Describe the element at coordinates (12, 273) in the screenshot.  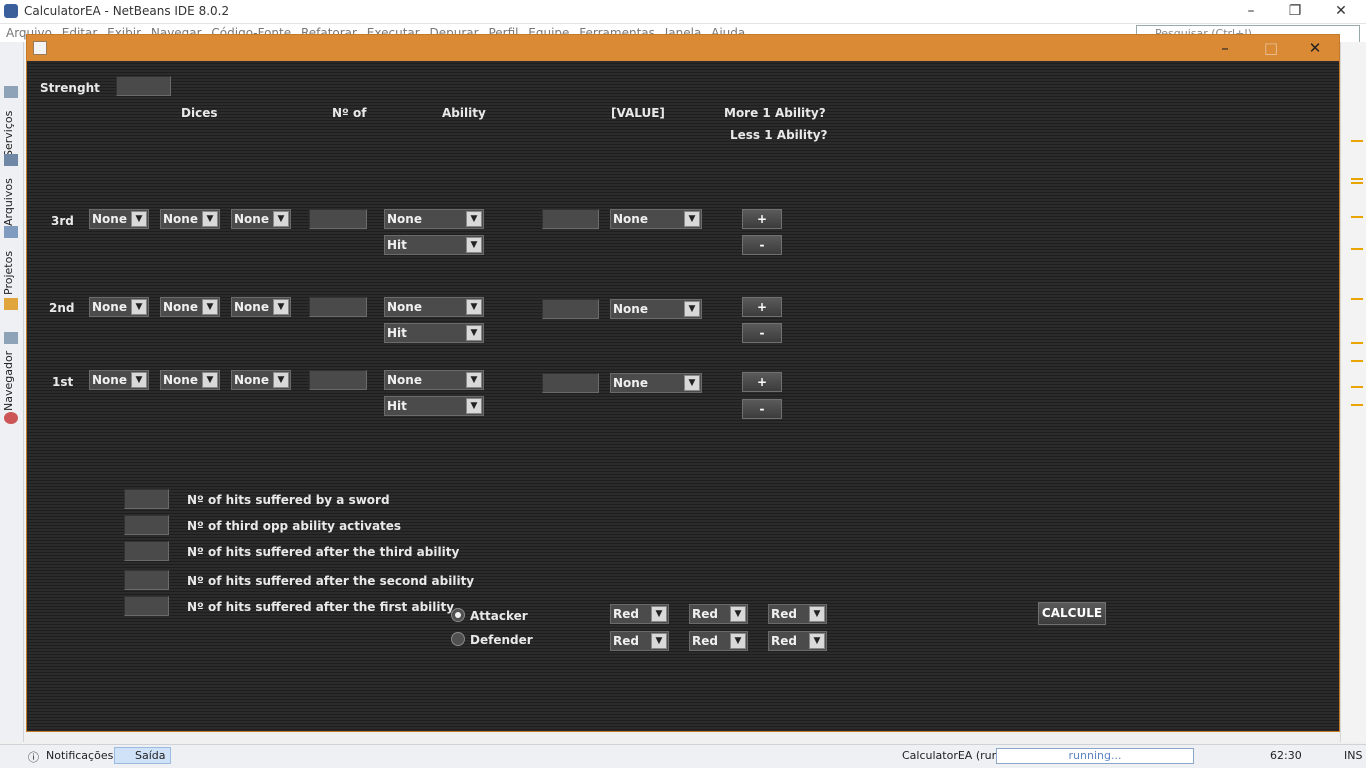
I see `tab-projetos: Projetos` at that location.